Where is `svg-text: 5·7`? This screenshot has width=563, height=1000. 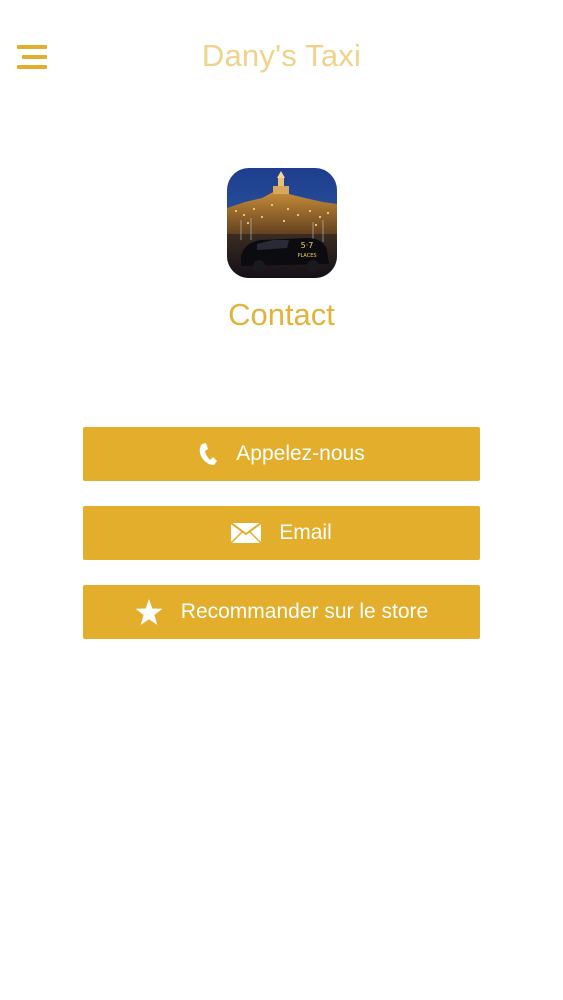 svg-text: 5·7 is located at coordinates (307, 245).